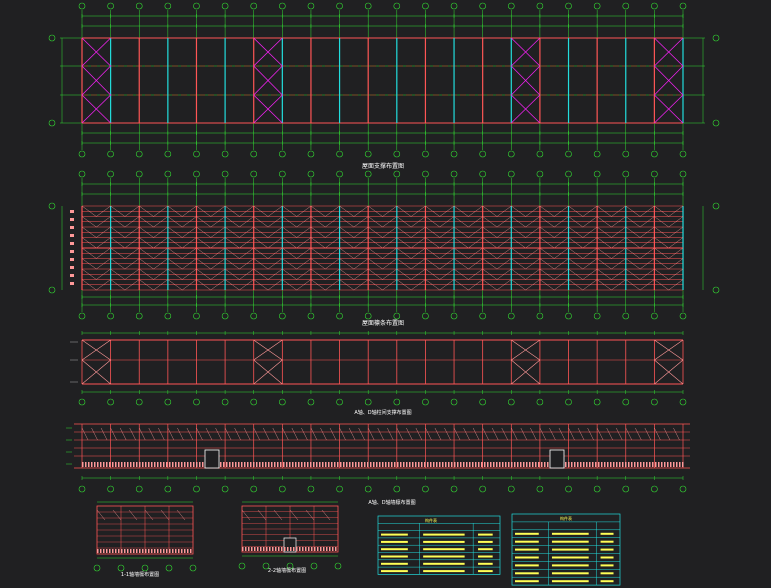 This screenshot has width=771, height=588. I want to click on title-a-axis-elevation: A轴、D轴柱间支撑布置图, so click(382, 412).